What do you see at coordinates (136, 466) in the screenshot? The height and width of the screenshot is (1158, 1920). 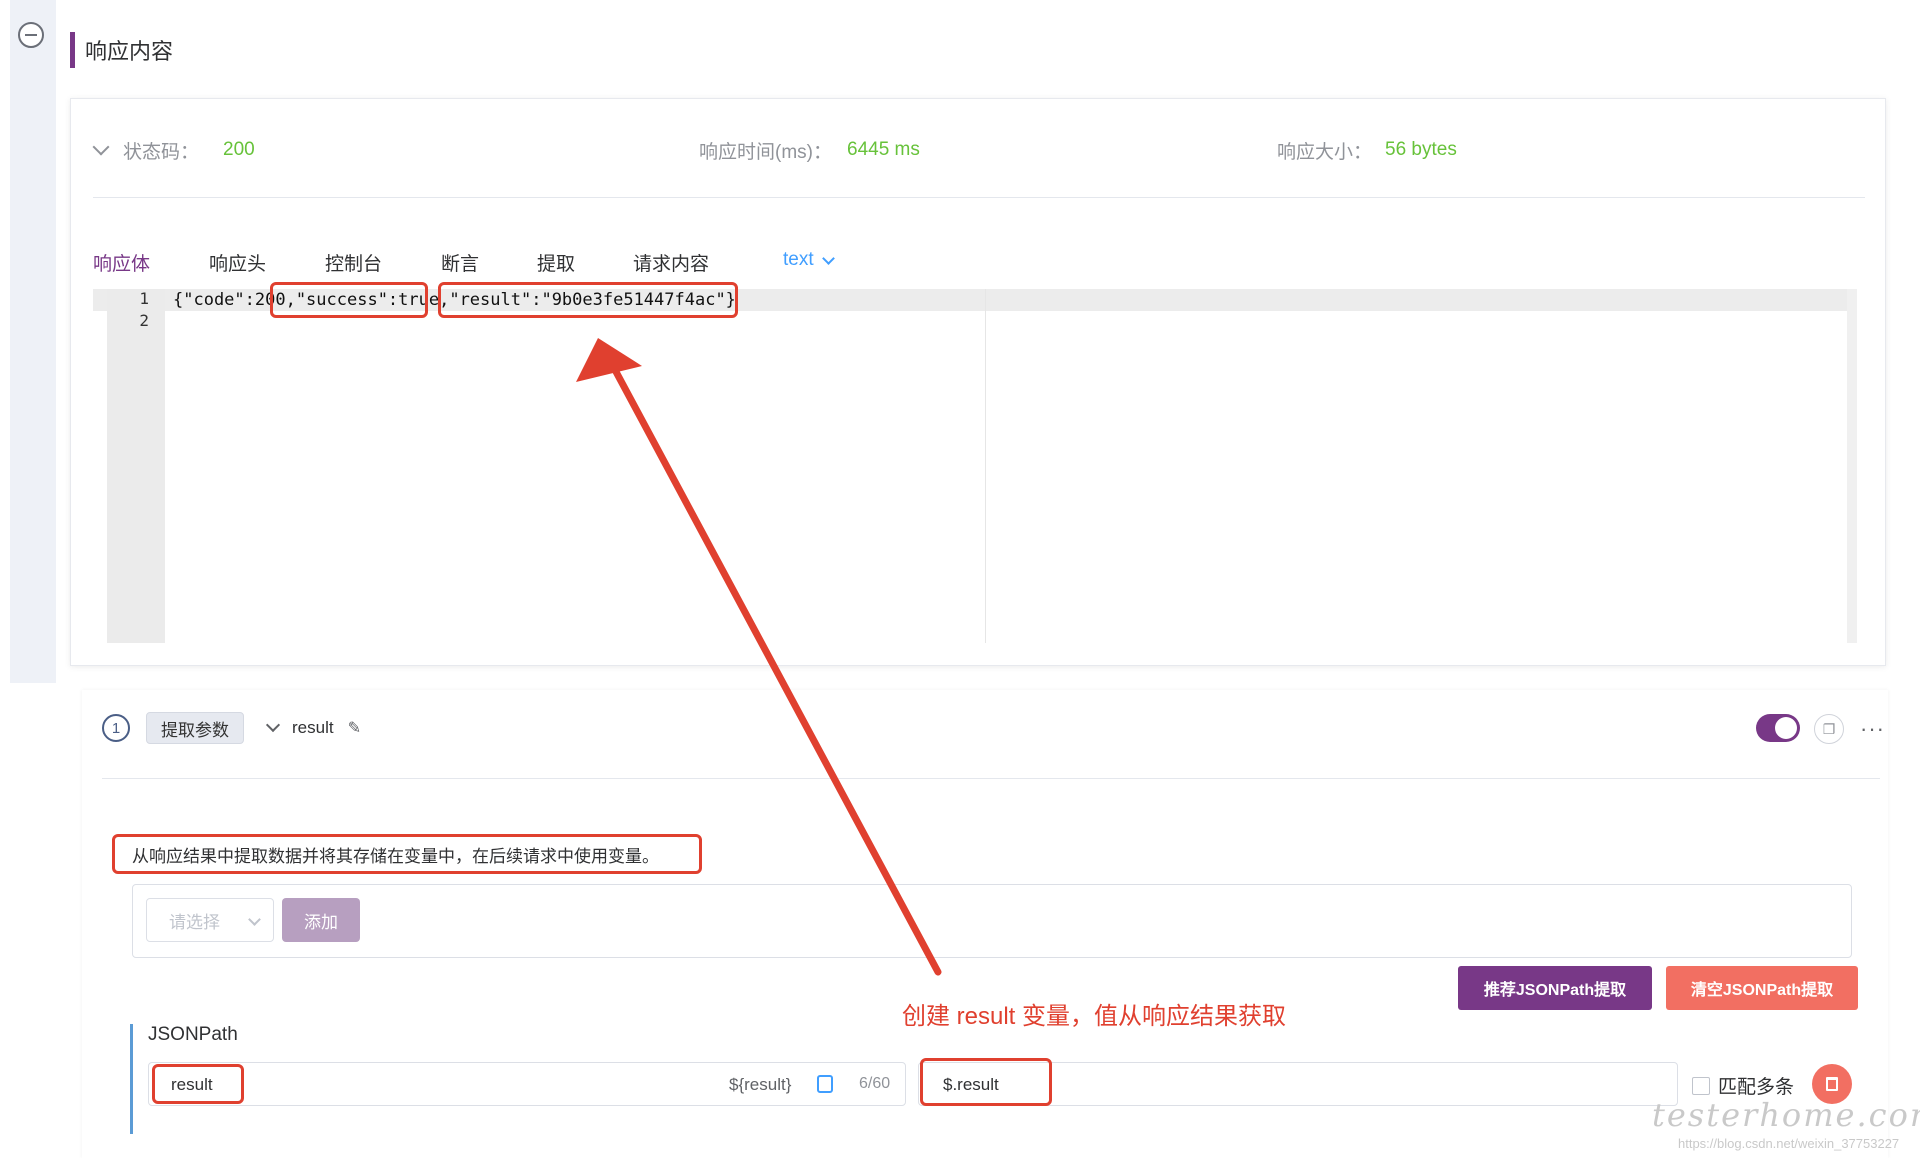 I see `line-number-gutter: 1 2` at bounding box center [136, 466].